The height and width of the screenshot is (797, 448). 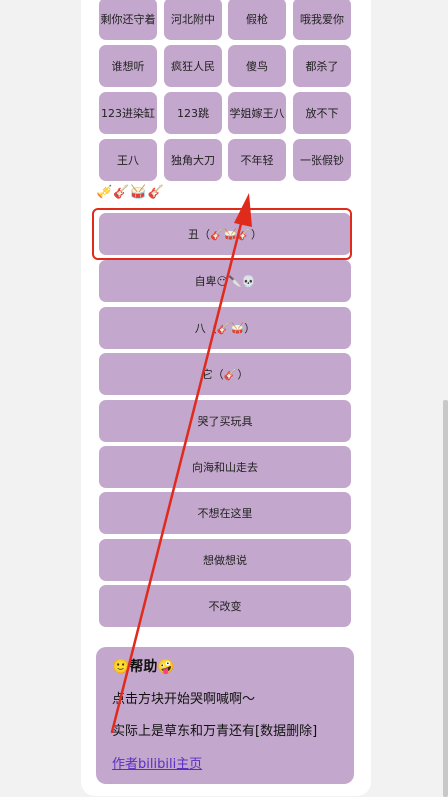 What do you see at coordinates (225, 467) in the screenshot?
I see `song-button: 向海和山走去` at bounding box center [225, 467].